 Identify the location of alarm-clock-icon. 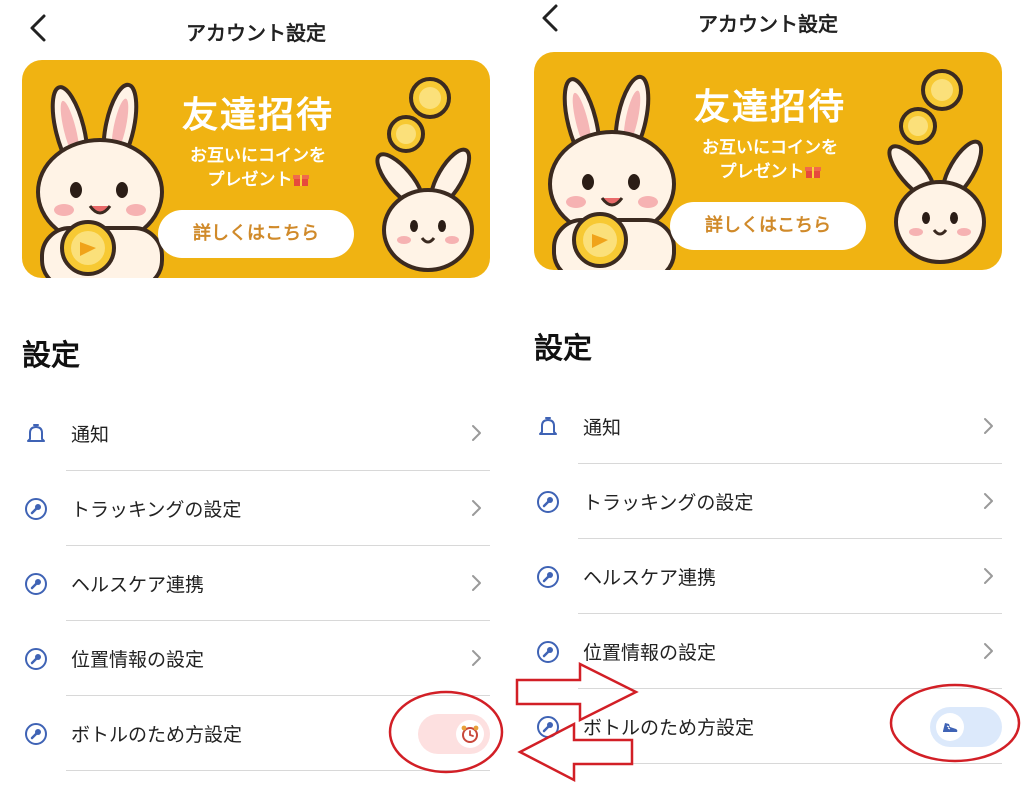
(470, 734).